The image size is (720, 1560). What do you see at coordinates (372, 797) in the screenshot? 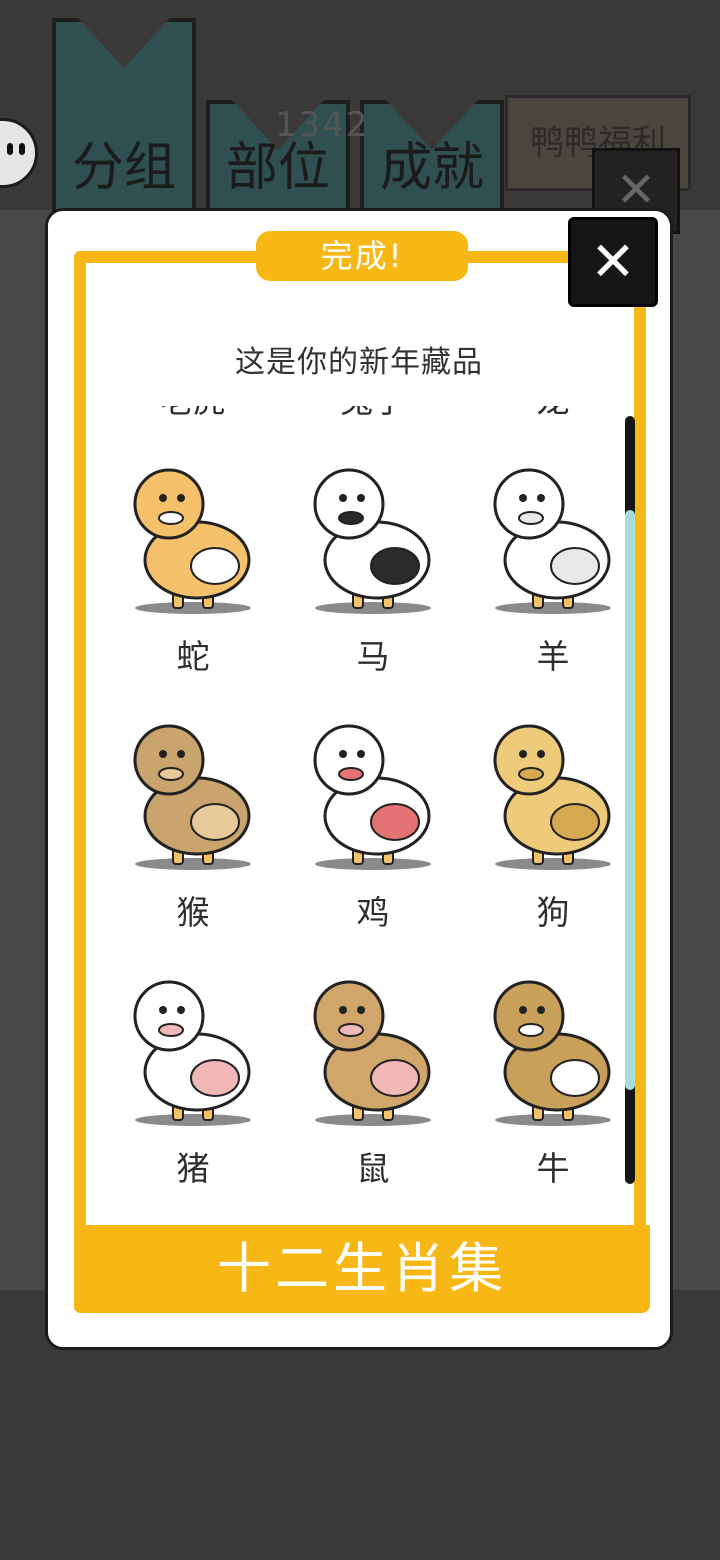
I see `rooster-icon` at bounding box center [372, 797].